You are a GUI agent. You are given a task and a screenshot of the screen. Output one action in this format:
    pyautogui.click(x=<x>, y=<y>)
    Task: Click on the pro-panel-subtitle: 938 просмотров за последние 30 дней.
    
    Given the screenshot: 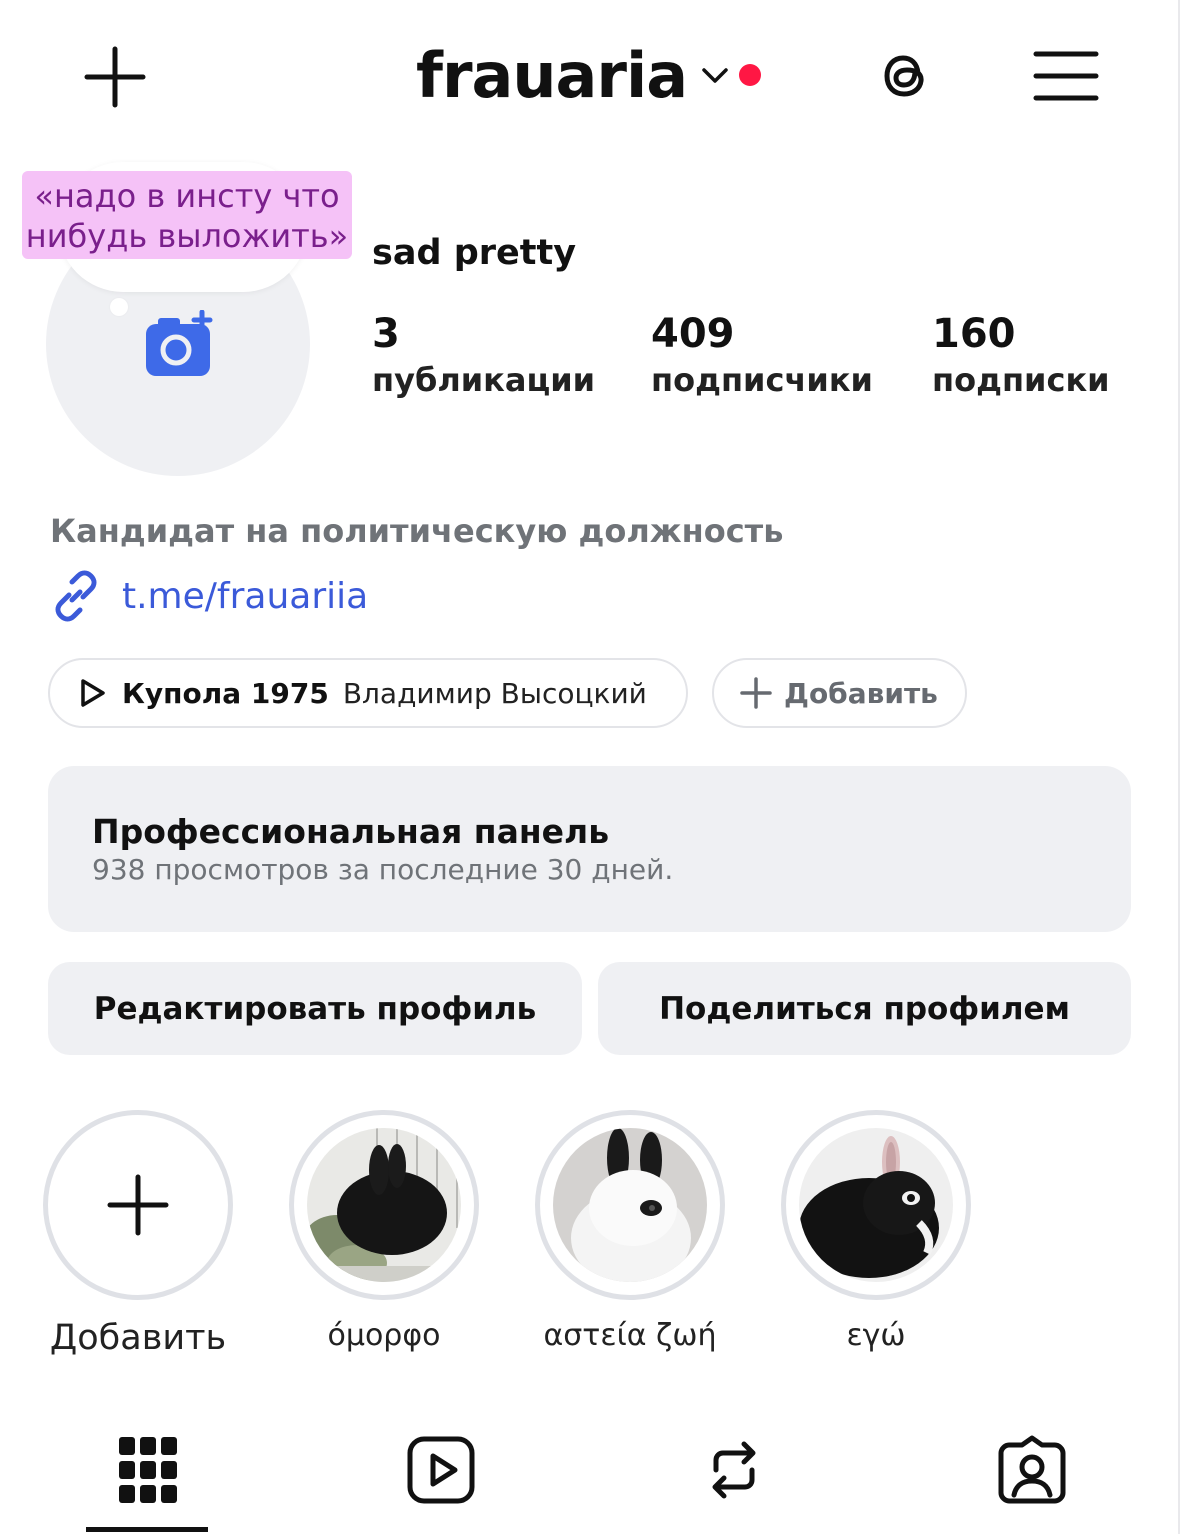 What is the action you would take?
    pyautogui.click(x=383, y=869)
    